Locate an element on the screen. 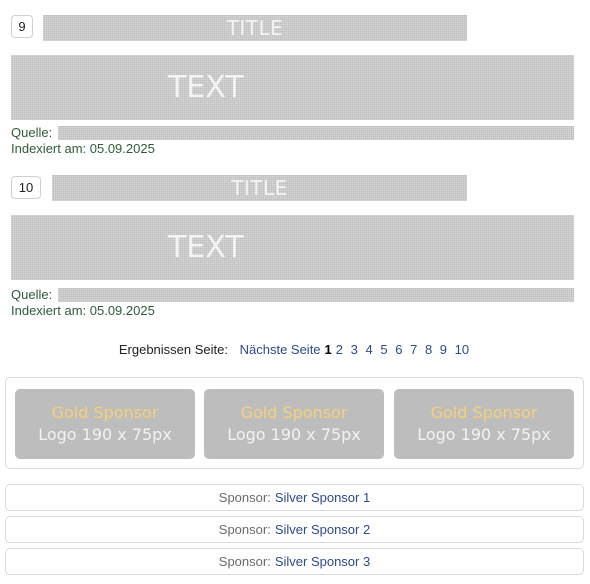 The width and height of the screenshot is (590, 584). pagination-label: Ergebnissen Seite: is located at coordinates (173, 349).